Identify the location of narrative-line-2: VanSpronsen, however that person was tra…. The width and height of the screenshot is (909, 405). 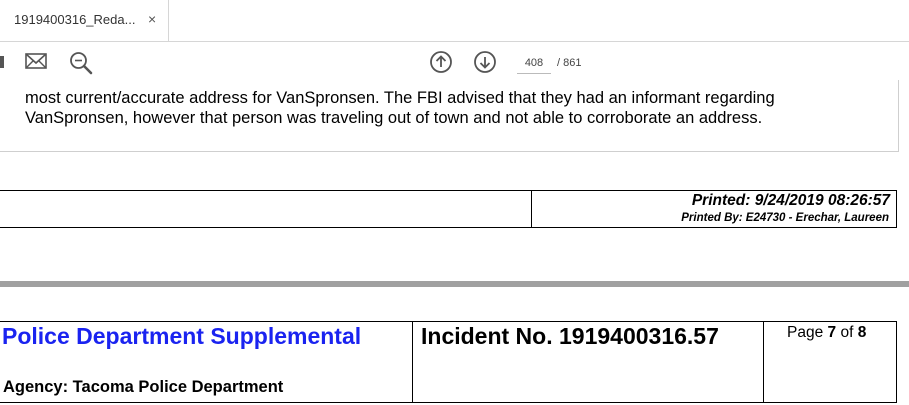
(394, 118).